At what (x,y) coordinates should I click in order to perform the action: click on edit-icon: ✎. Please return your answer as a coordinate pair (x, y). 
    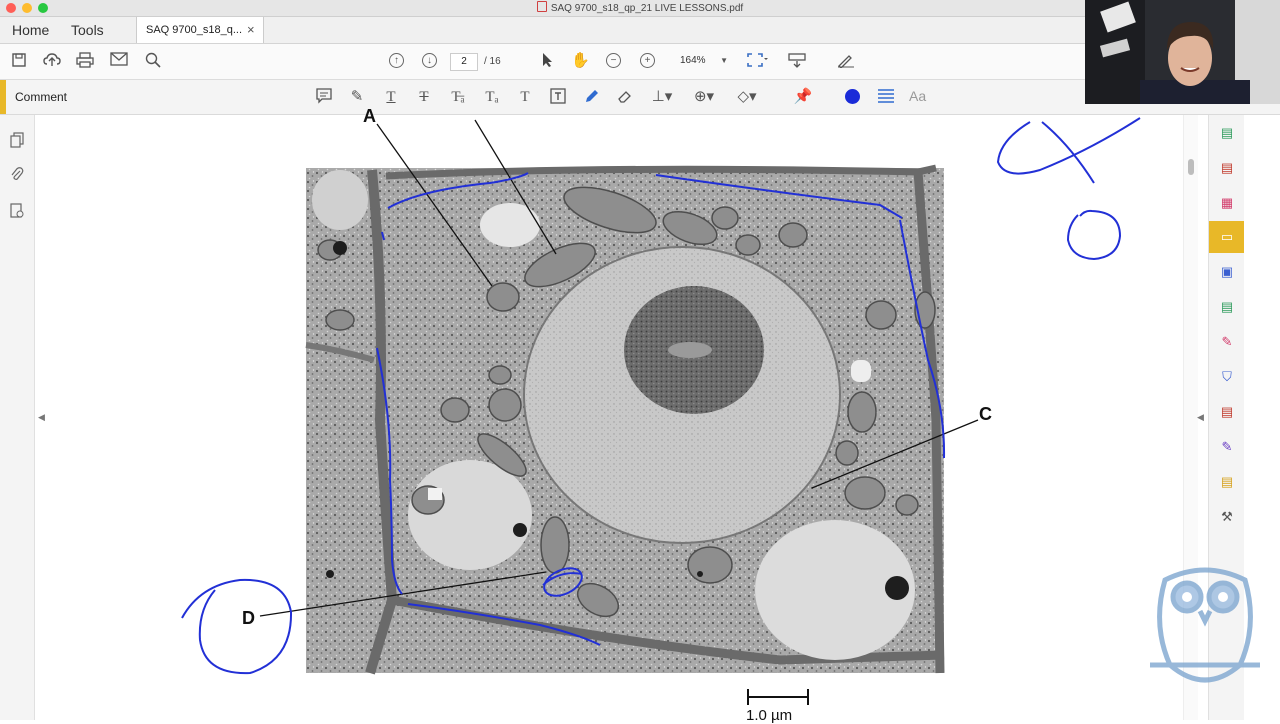
    Looking at the image, I should click on (1227, 447).